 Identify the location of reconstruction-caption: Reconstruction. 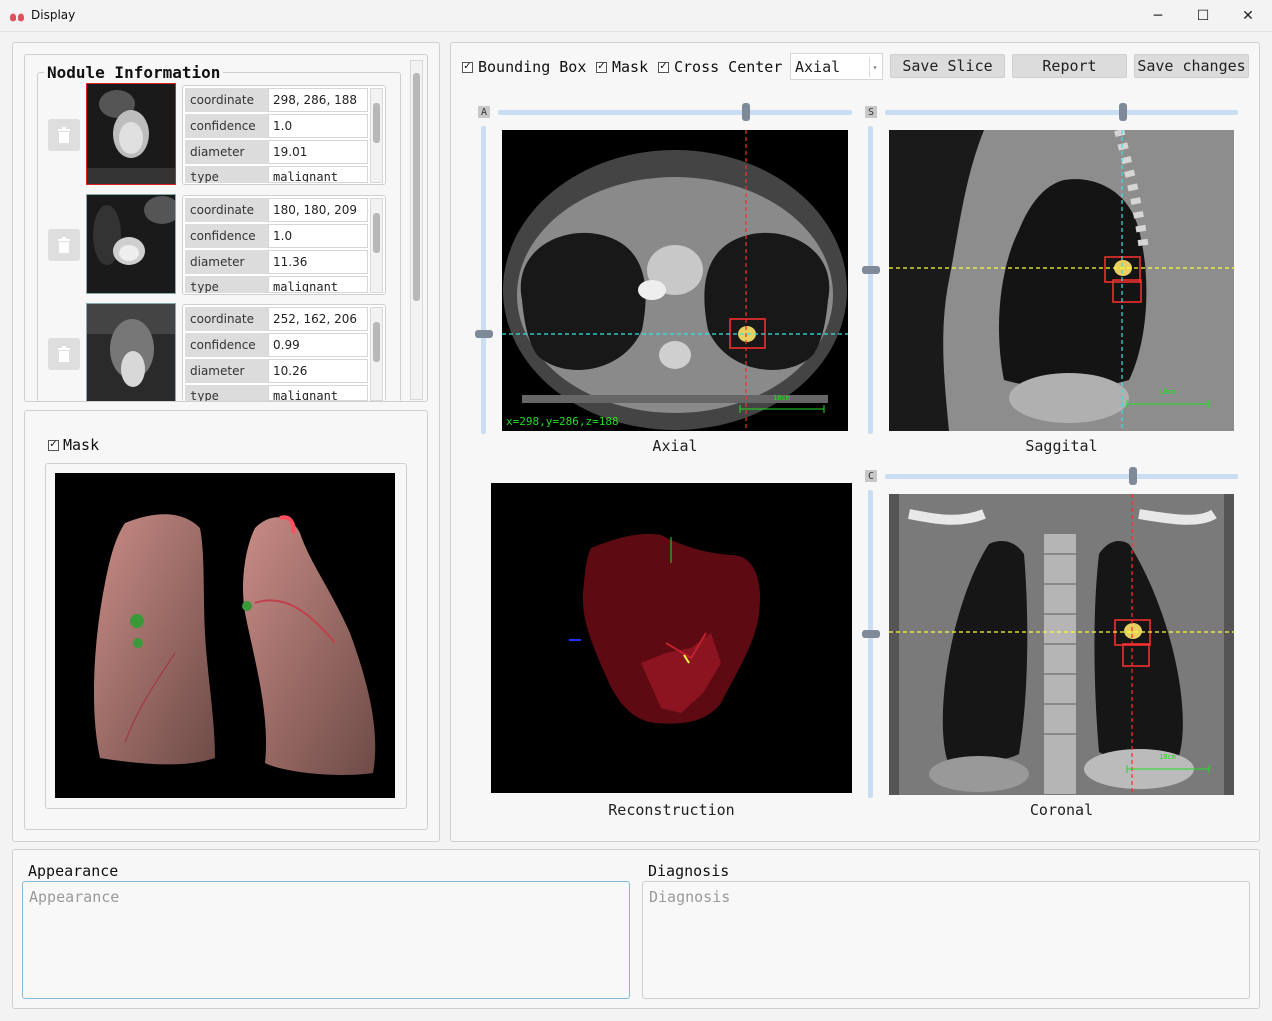
(671, 810).